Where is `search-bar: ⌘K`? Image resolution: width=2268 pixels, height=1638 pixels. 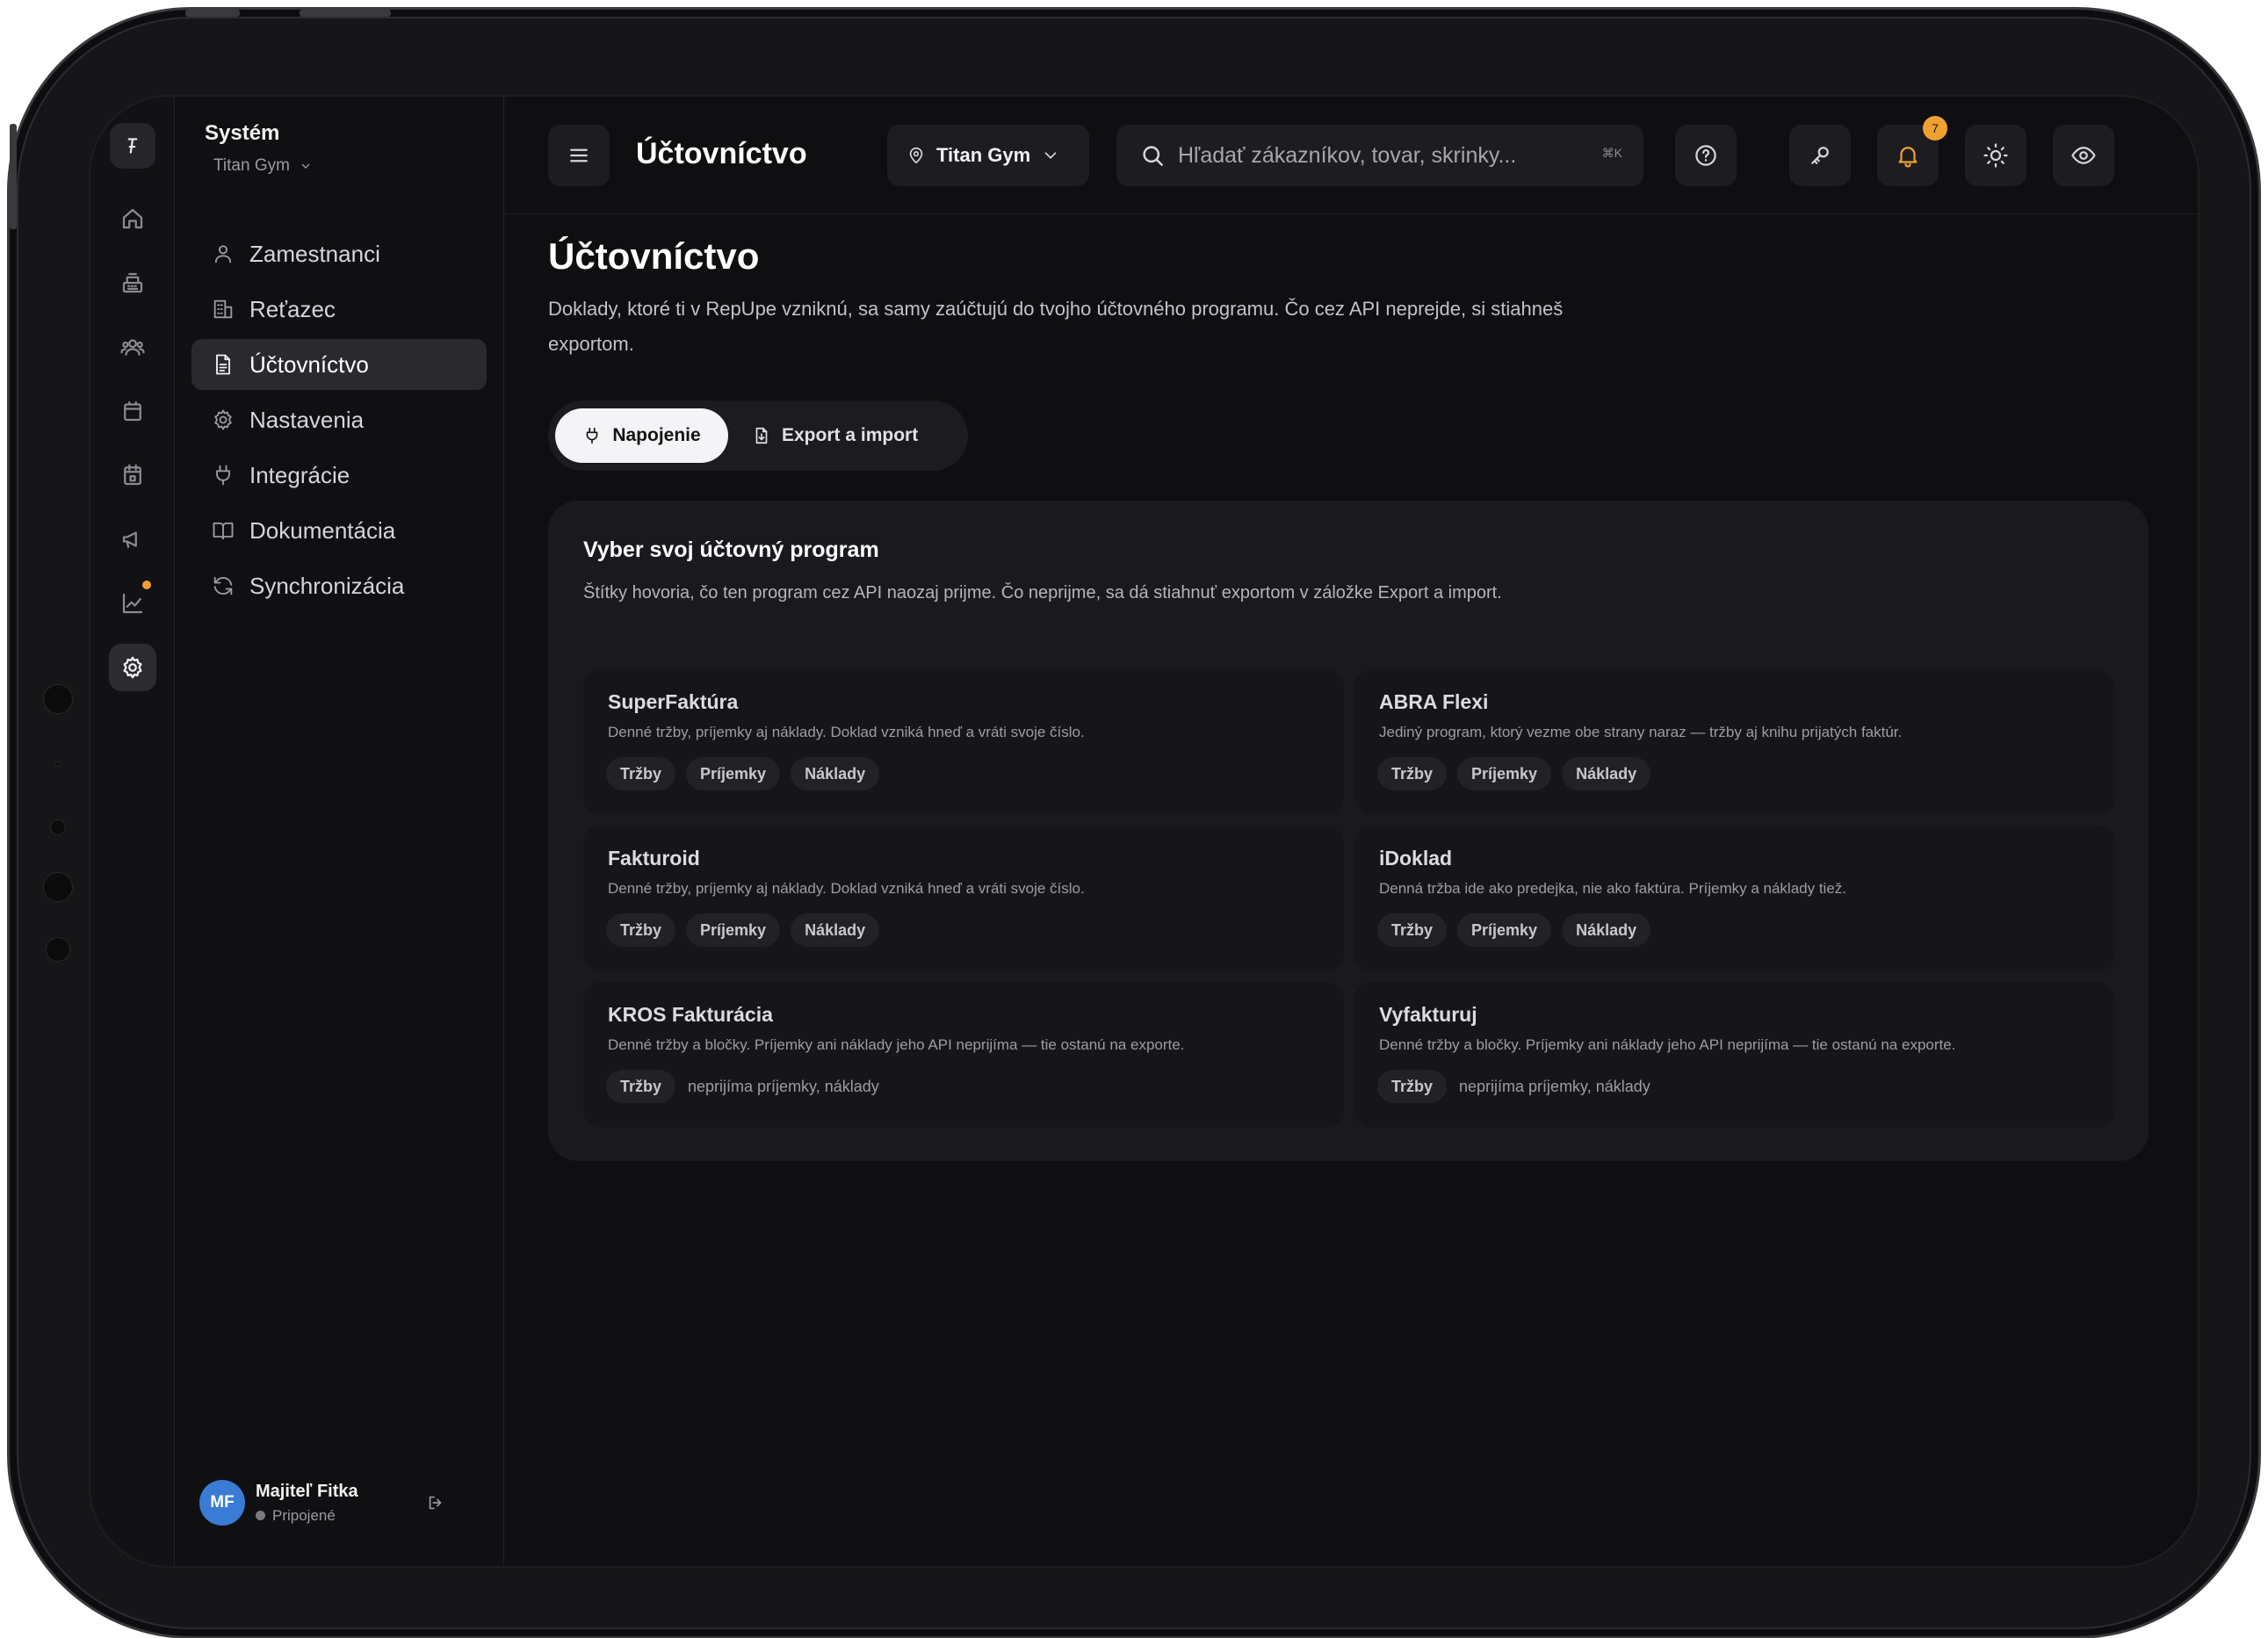 search-bar: ⌘K is located at coordinates (1380, 155).